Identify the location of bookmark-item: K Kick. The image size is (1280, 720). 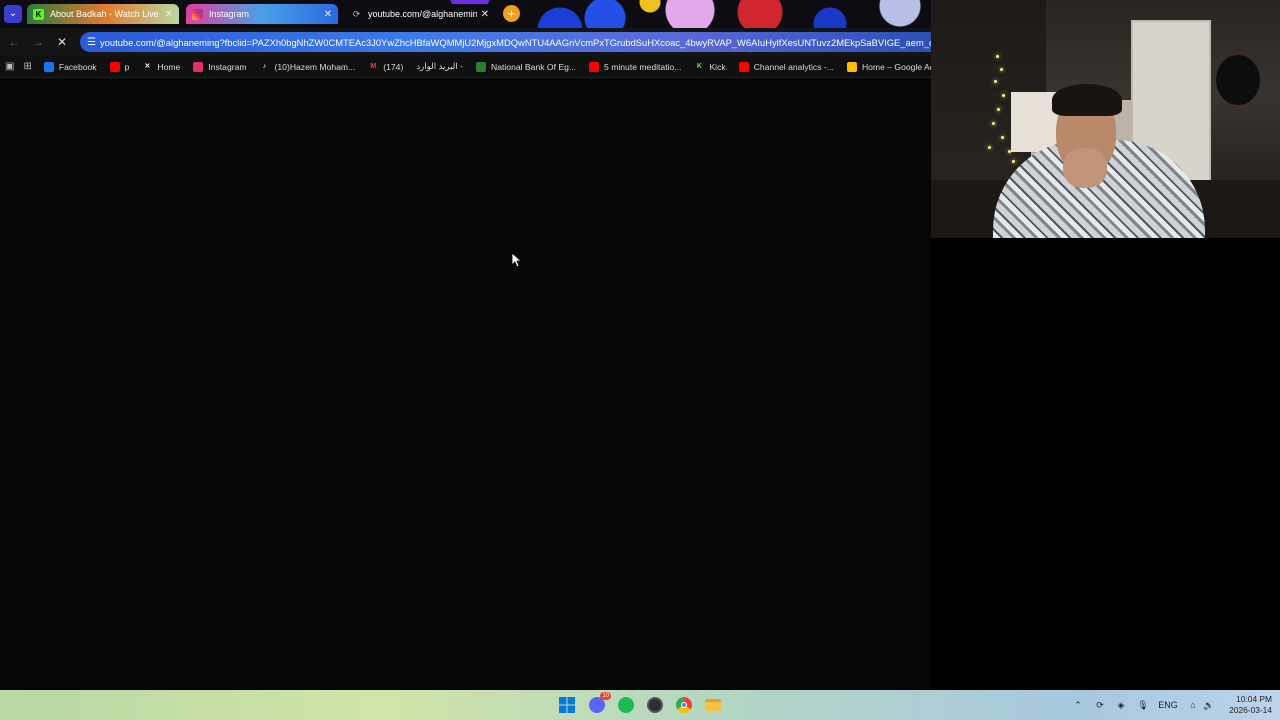
(710, 66).